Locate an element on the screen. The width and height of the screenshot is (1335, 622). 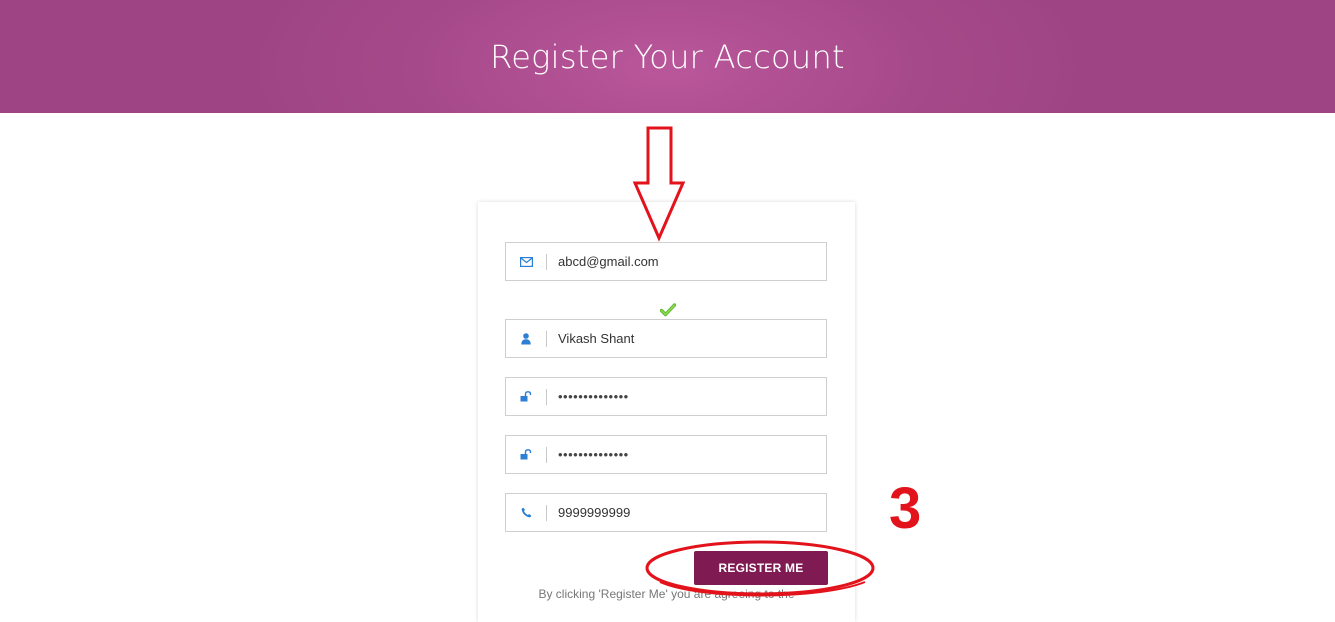
annotation-circle is located at coordinates (760, 568).